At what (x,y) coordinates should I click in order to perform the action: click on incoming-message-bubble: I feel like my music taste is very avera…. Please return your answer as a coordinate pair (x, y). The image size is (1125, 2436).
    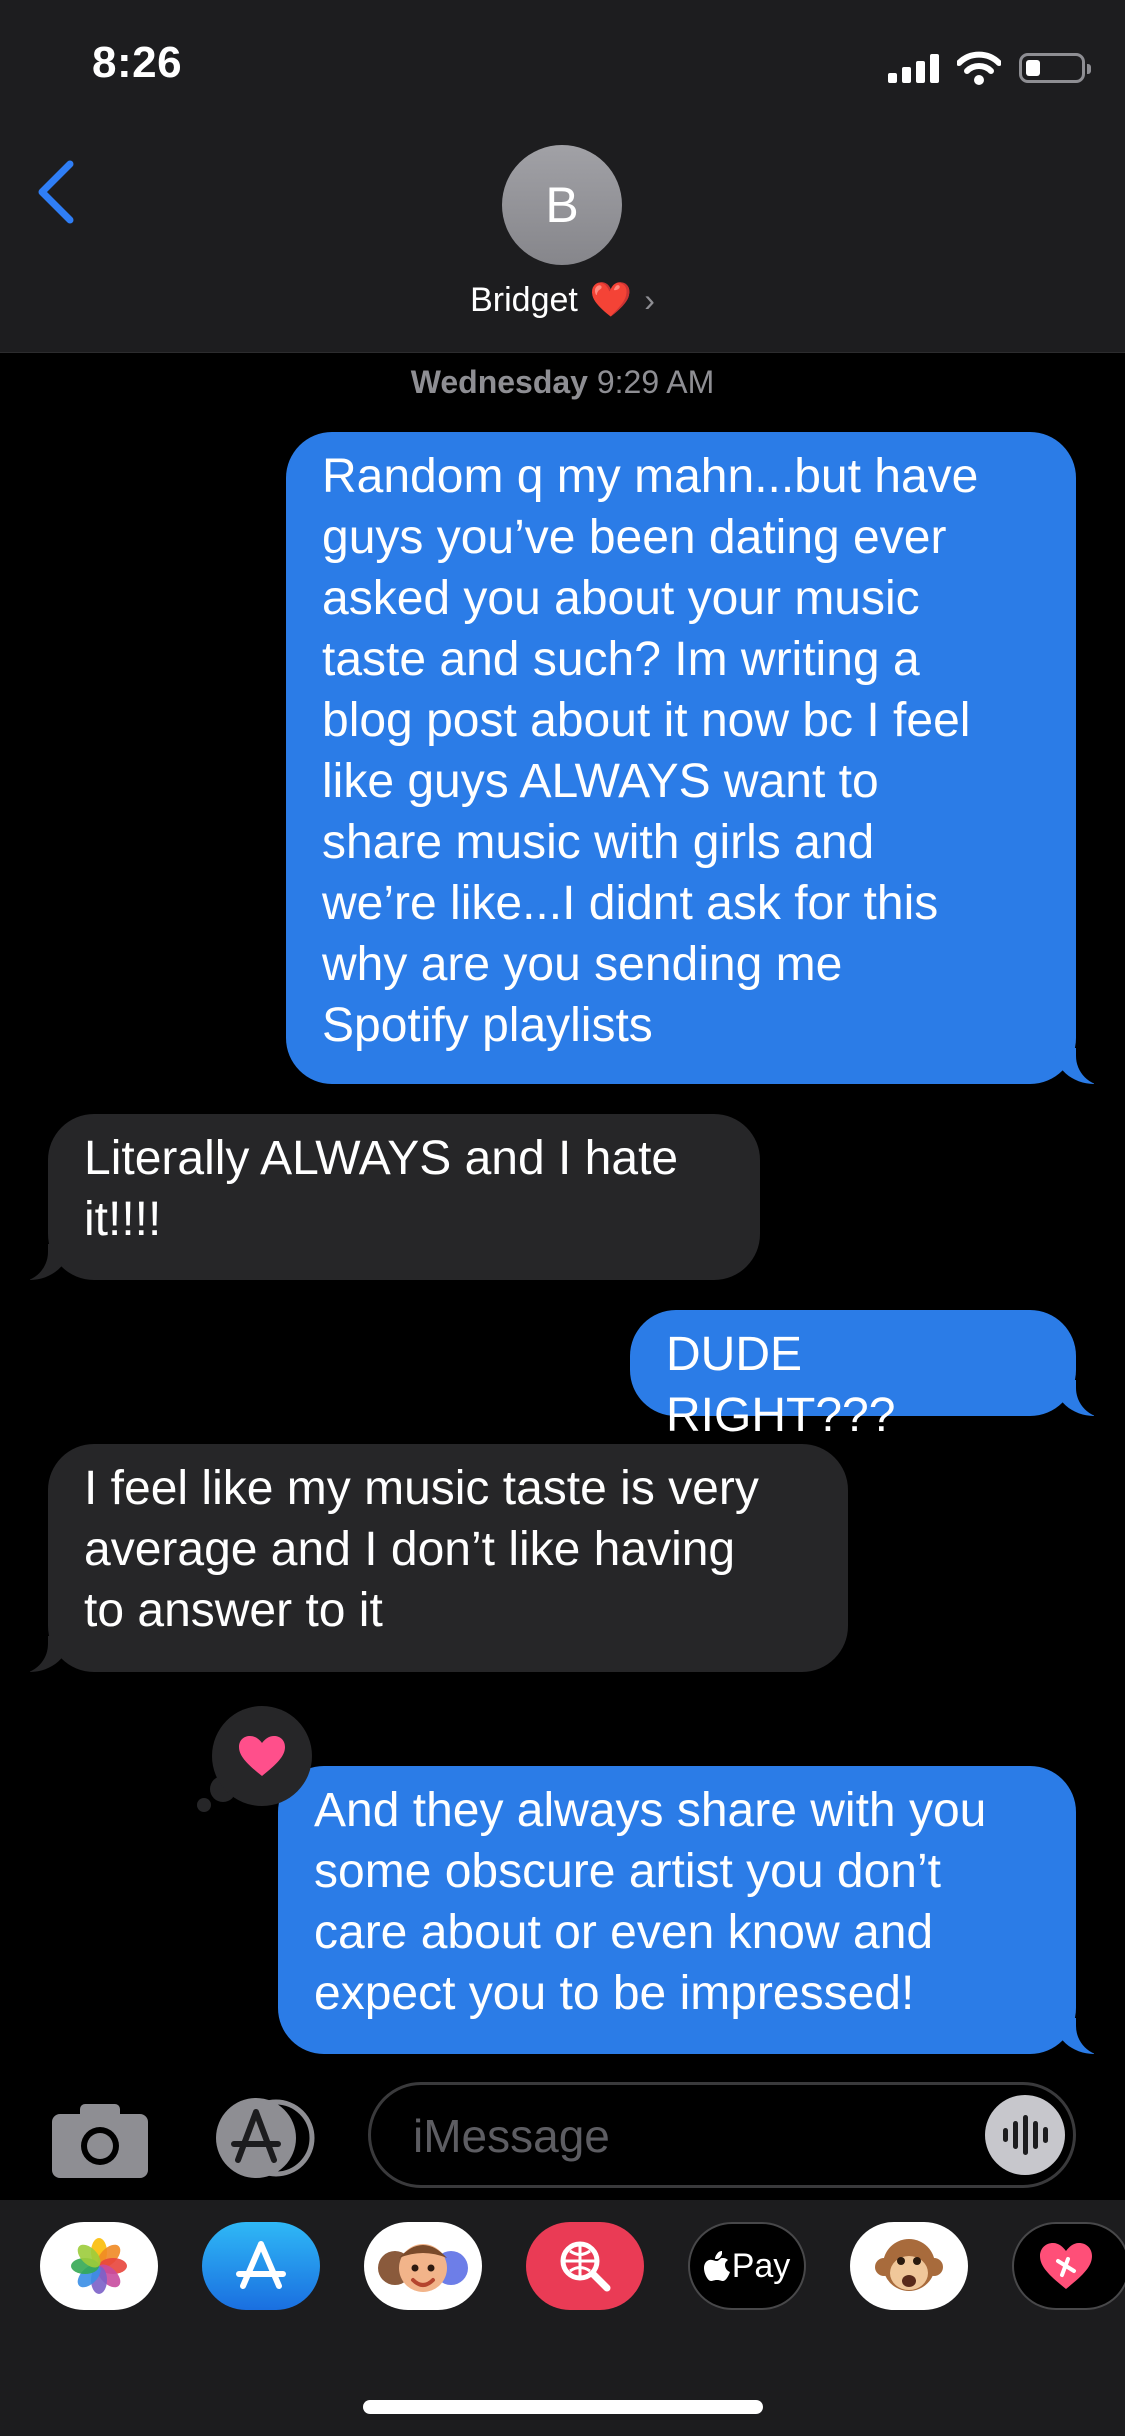
    Looking at the image, I should click on (428, 1559).